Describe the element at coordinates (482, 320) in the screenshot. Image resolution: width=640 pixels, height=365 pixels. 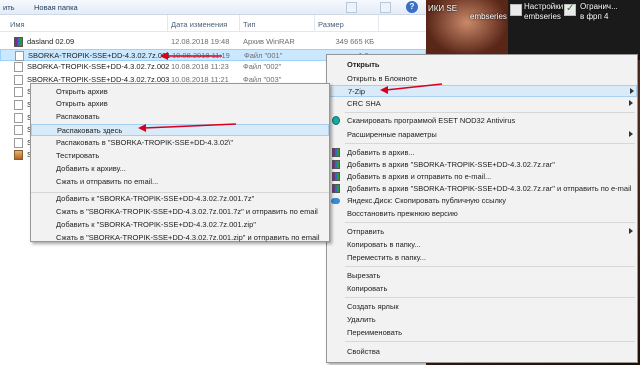
I see `menu-delete: Удалить` at that location.